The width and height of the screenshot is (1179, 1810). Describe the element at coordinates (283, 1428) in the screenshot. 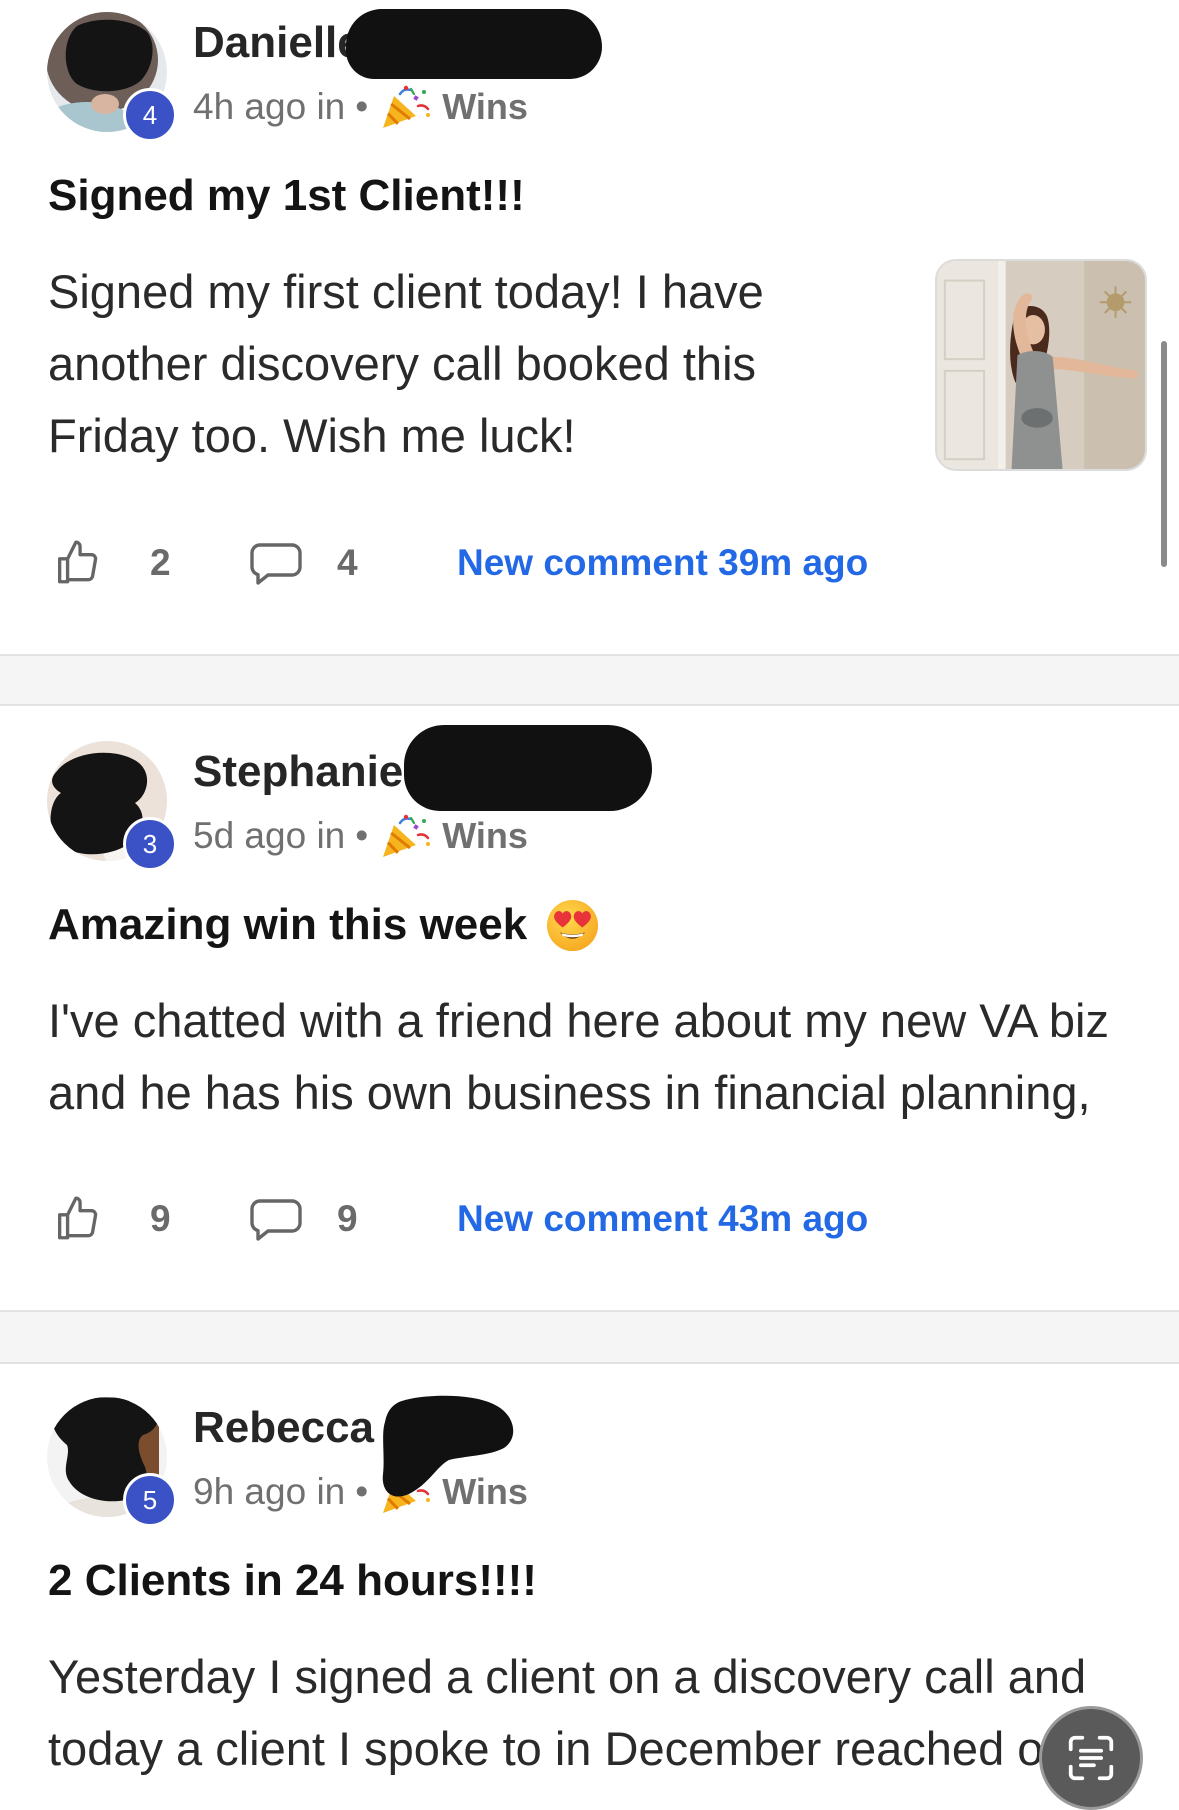

I see `author-name: Rebecca` at that location.